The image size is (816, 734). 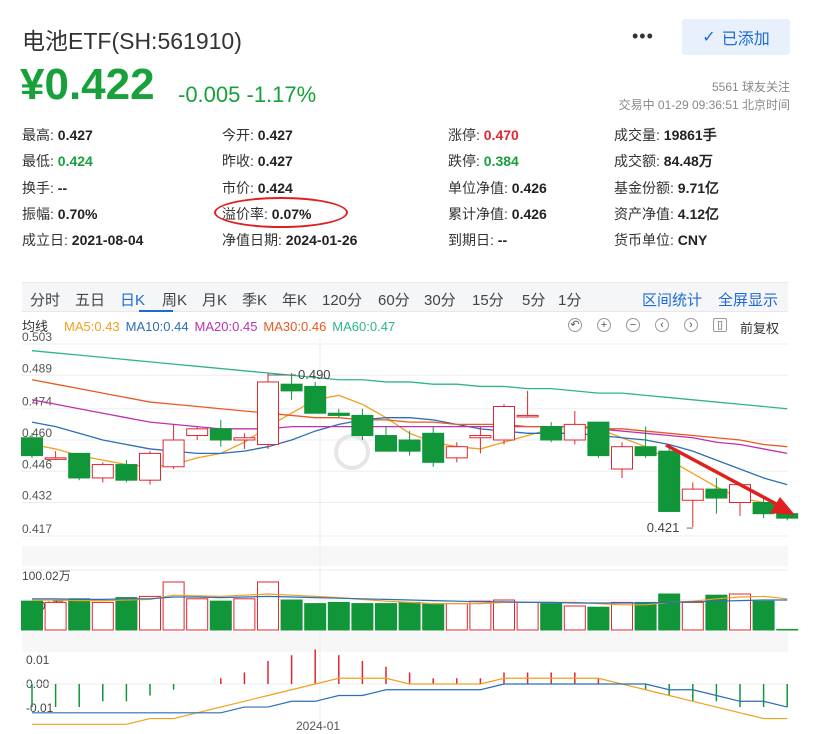 I want to click on ma-line-ma60, so click(x=409, y=380).